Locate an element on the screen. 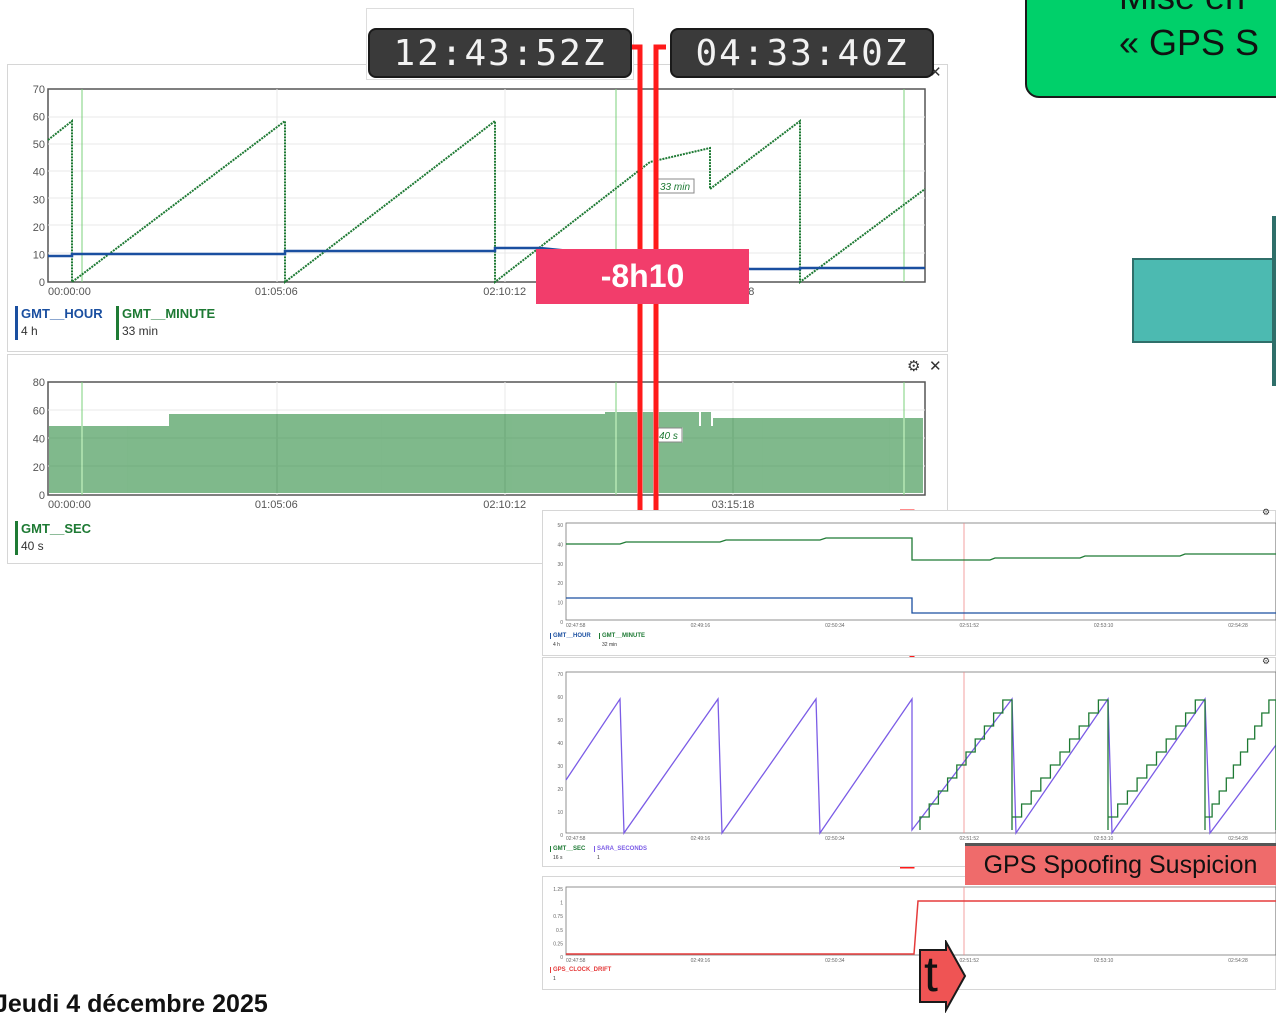 The width and height of the screenshot is (1276, 1019). zoom-legend-sara-value: 1 is located at coordinates (598, 858).